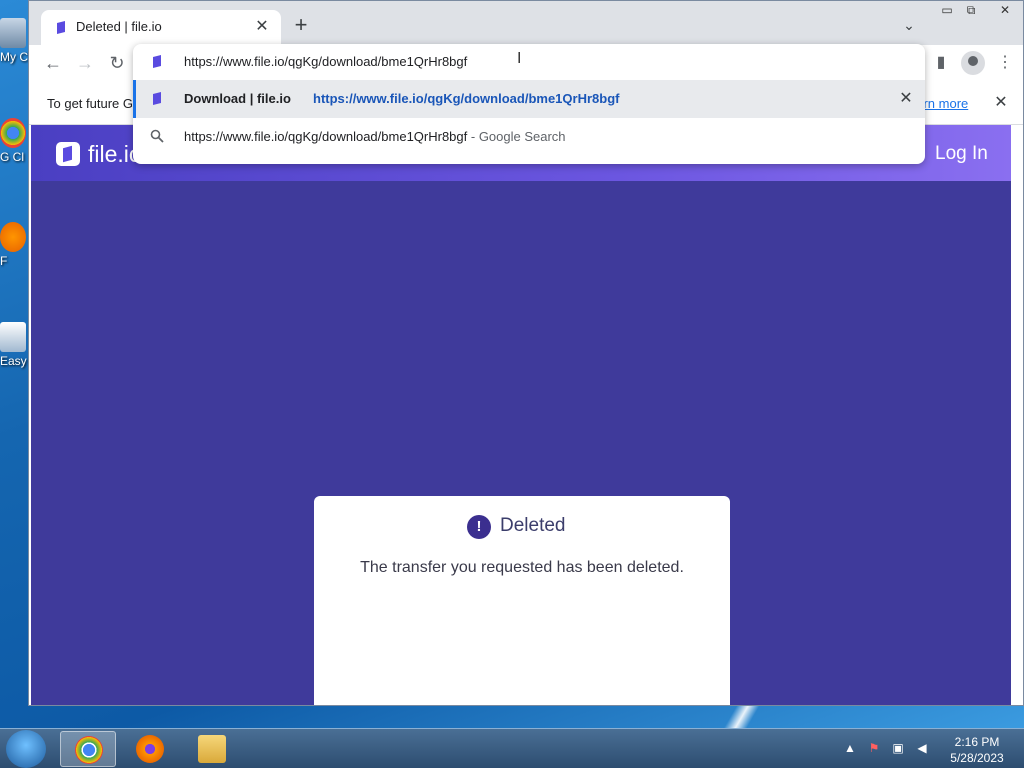  What do you see at coordinates (961, 154) in the screenshot?
I see `login-link: Log In` at bounding box center [961, 154].